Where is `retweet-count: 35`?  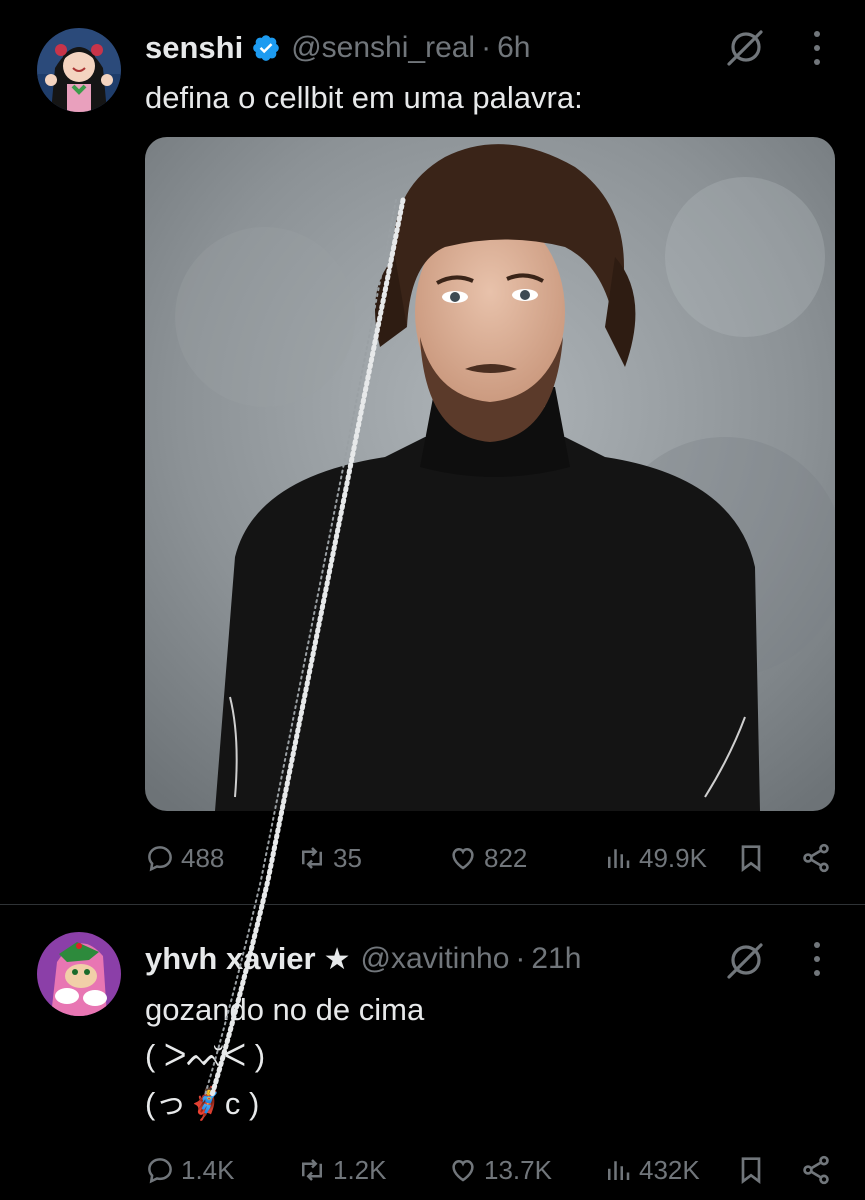
retweet-count: 35 is located at coordinates (347, 857).